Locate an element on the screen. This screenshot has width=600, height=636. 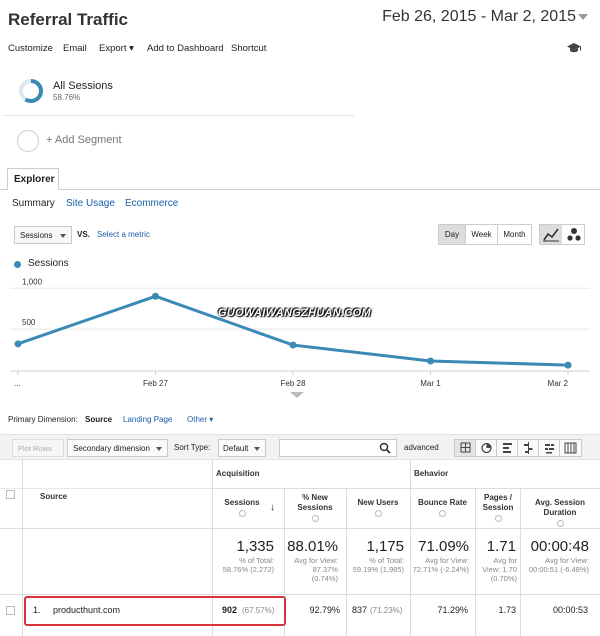
date-range-picker: Feb 26, 2015 - Mar 2, 2015 is located at coordinates (479, 17).